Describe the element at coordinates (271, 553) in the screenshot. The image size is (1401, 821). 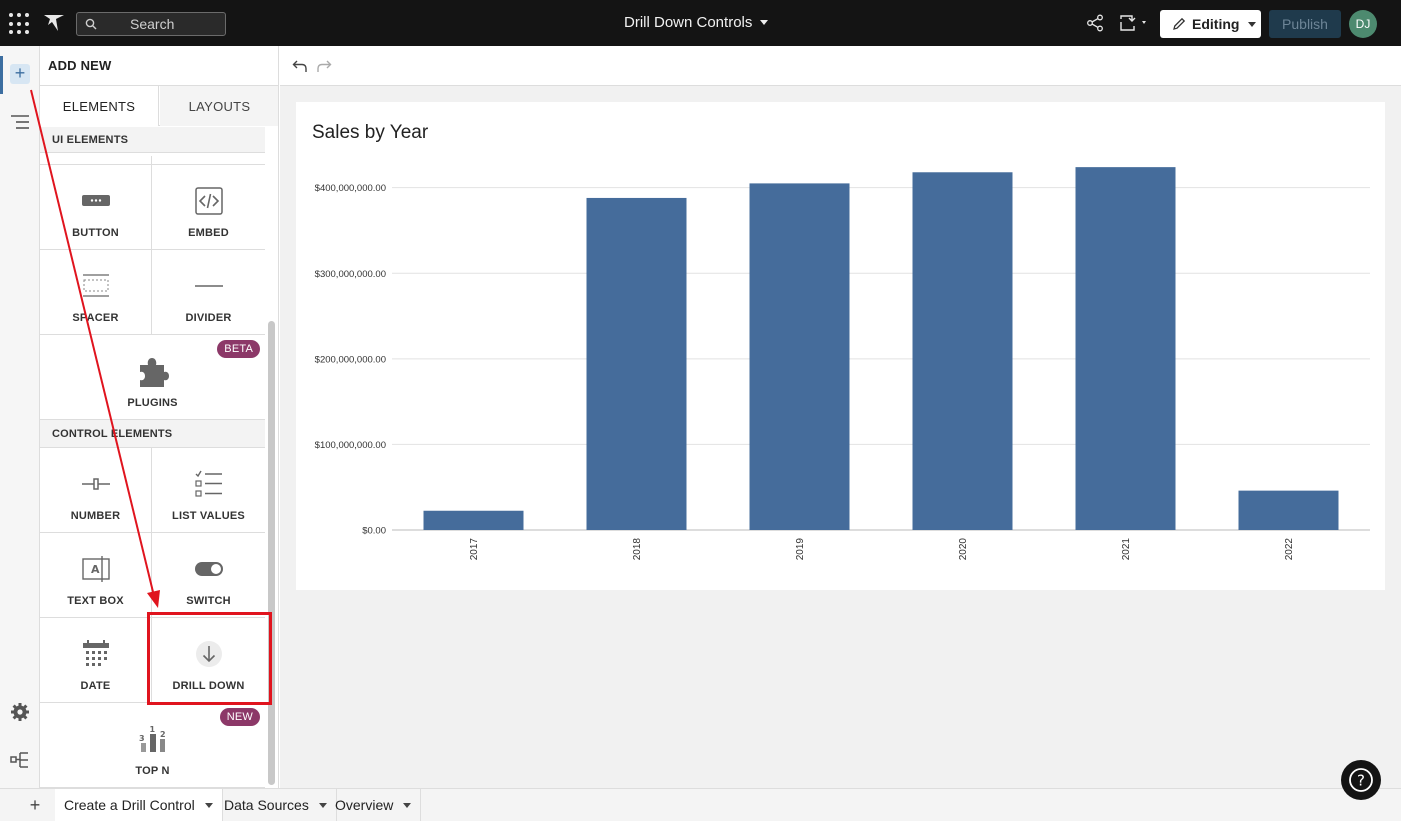
I see `panel-scrollbar` at that location.